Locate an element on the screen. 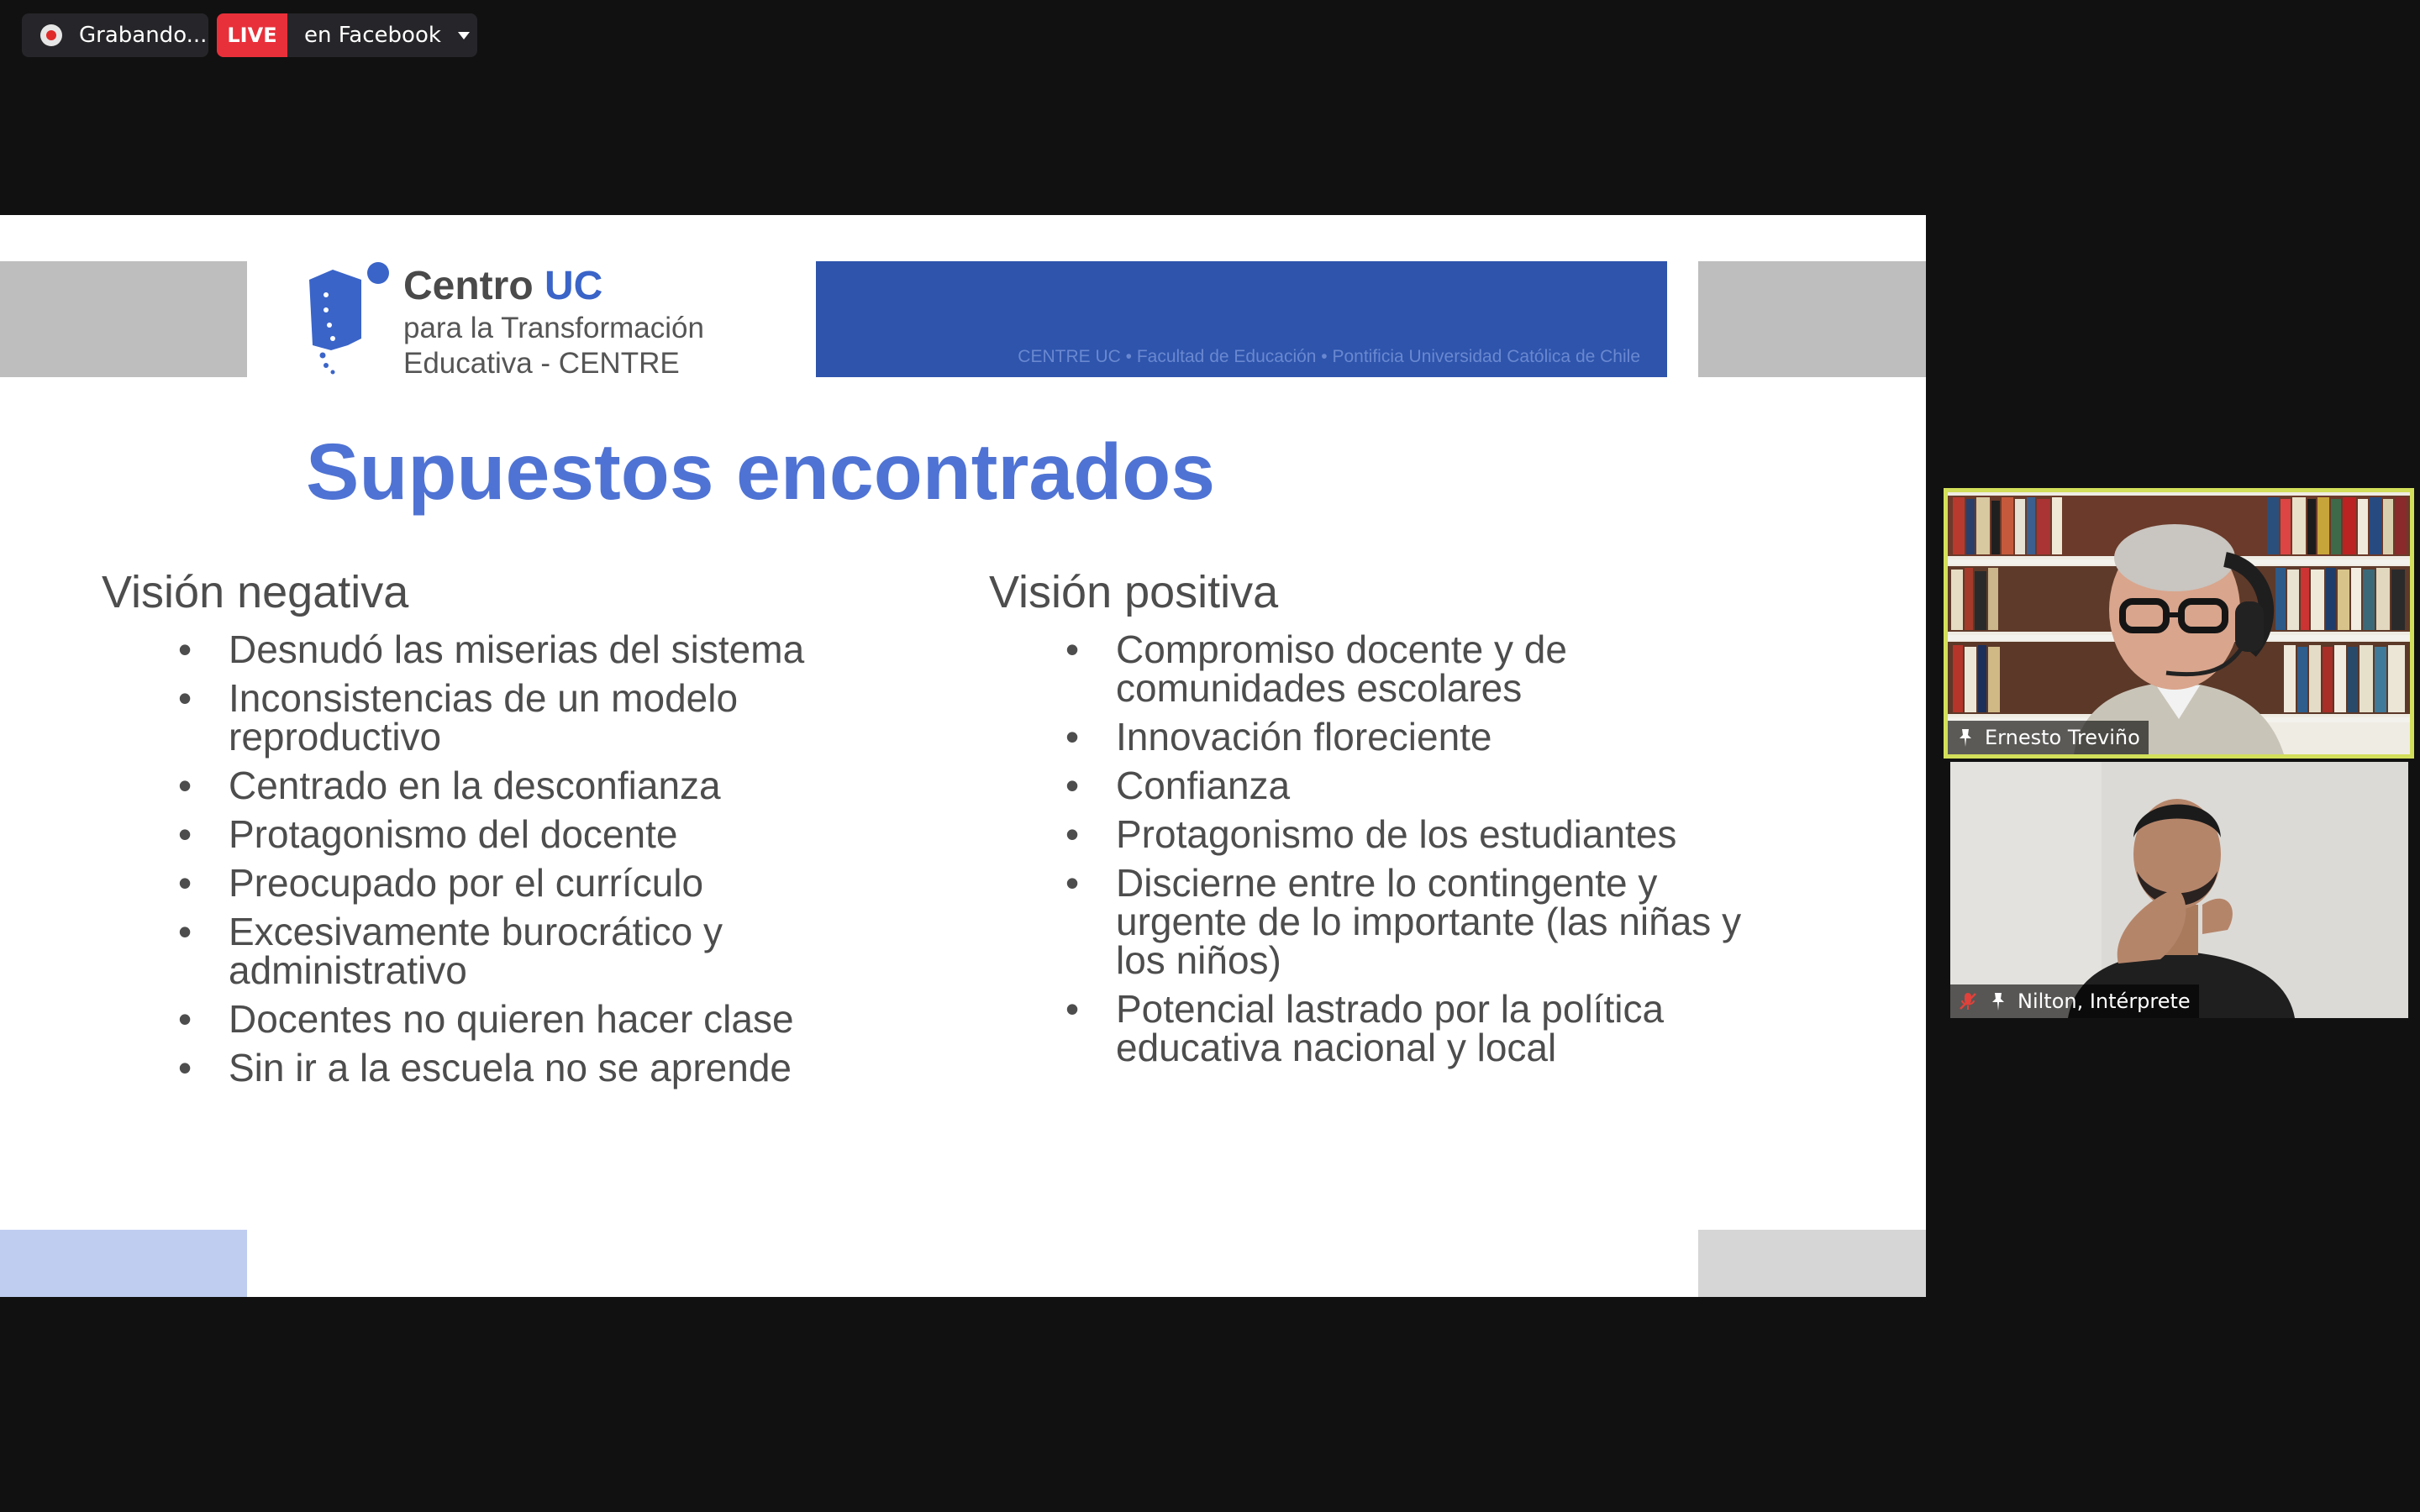  mic-muted-icon is located at coordinates (1968, 1001).